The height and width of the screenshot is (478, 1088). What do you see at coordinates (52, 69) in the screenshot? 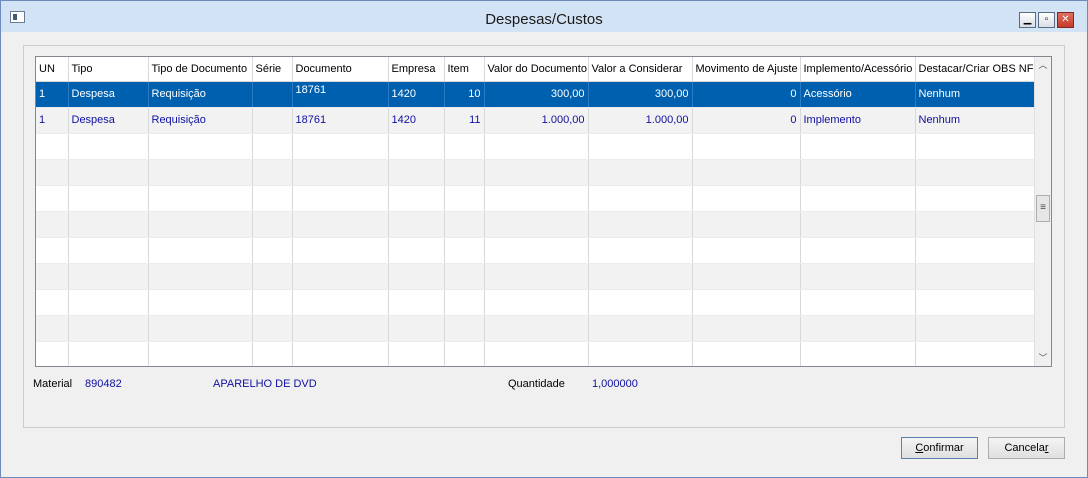
I see `col-header-un: UN` at bounding box center [52, 69].